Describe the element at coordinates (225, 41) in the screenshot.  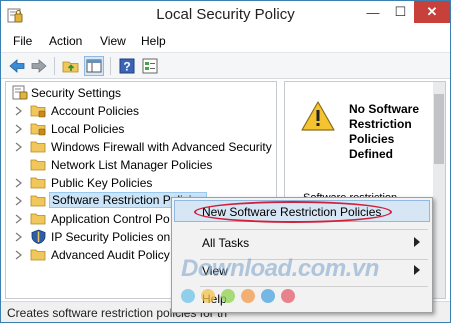
I see `menu-bar: File Action View Help` at that location.